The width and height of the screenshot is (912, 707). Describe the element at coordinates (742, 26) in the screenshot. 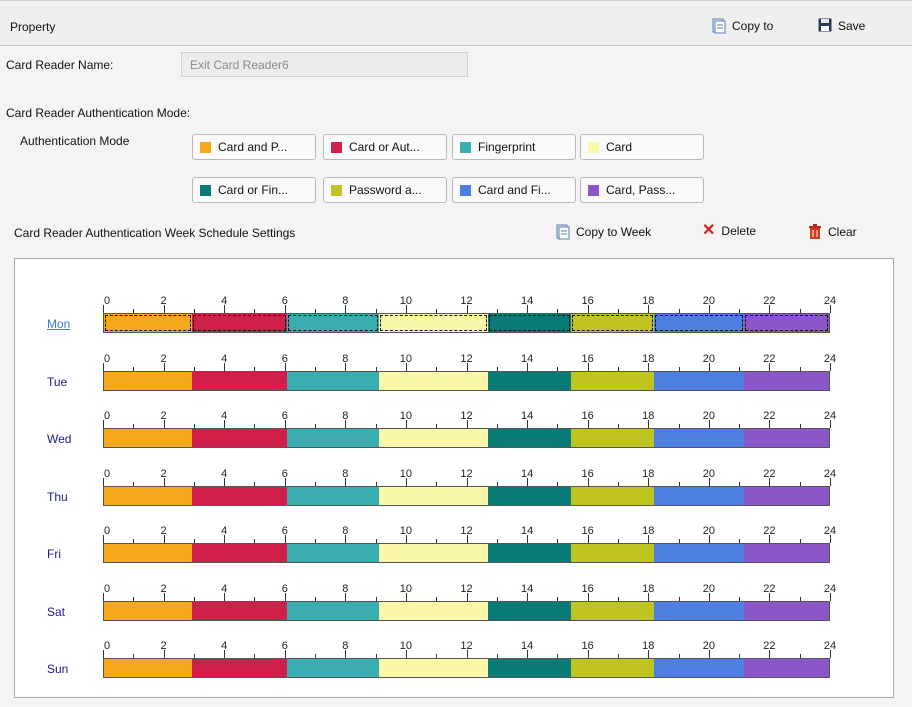

I see `copy-to-button: Copy to` at that location.